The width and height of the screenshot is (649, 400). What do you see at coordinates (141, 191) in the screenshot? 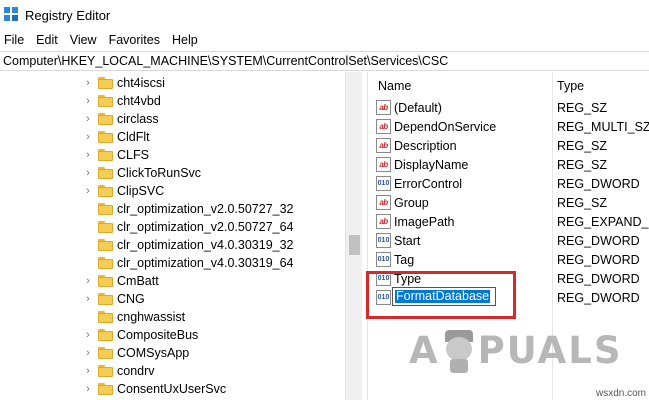
I see `tree-item-label: ClipSVC` at bounding box center [141, 191].